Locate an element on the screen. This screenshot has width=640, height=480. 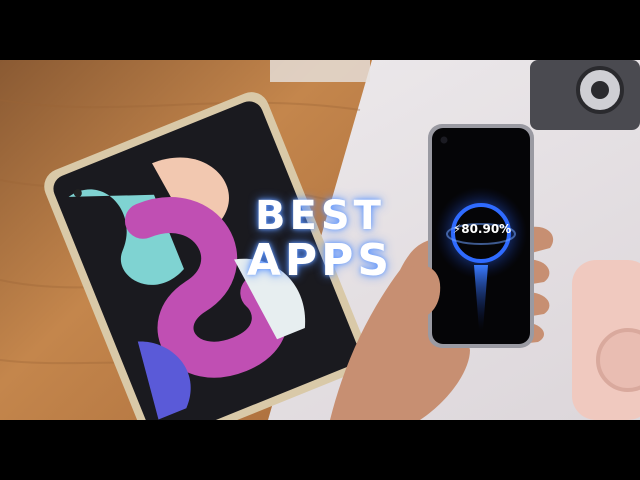
pink-camera-object is located at coordinates (606, 340).